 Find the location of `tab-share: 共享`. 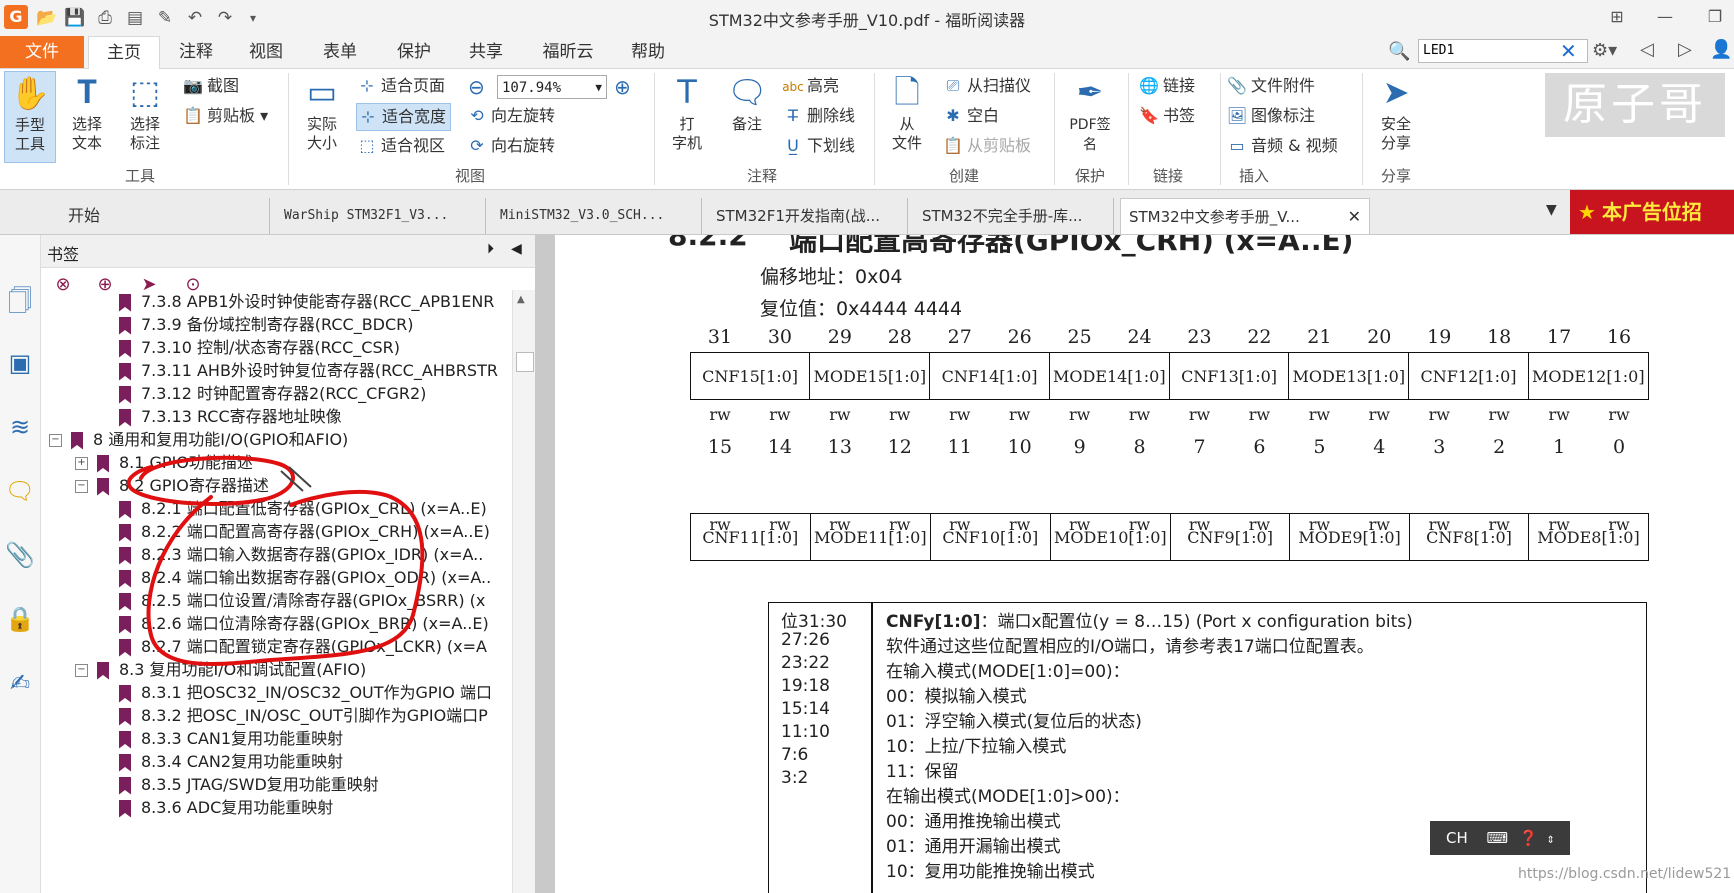

tab-share: 共享 is located at coordinates (486, 52).